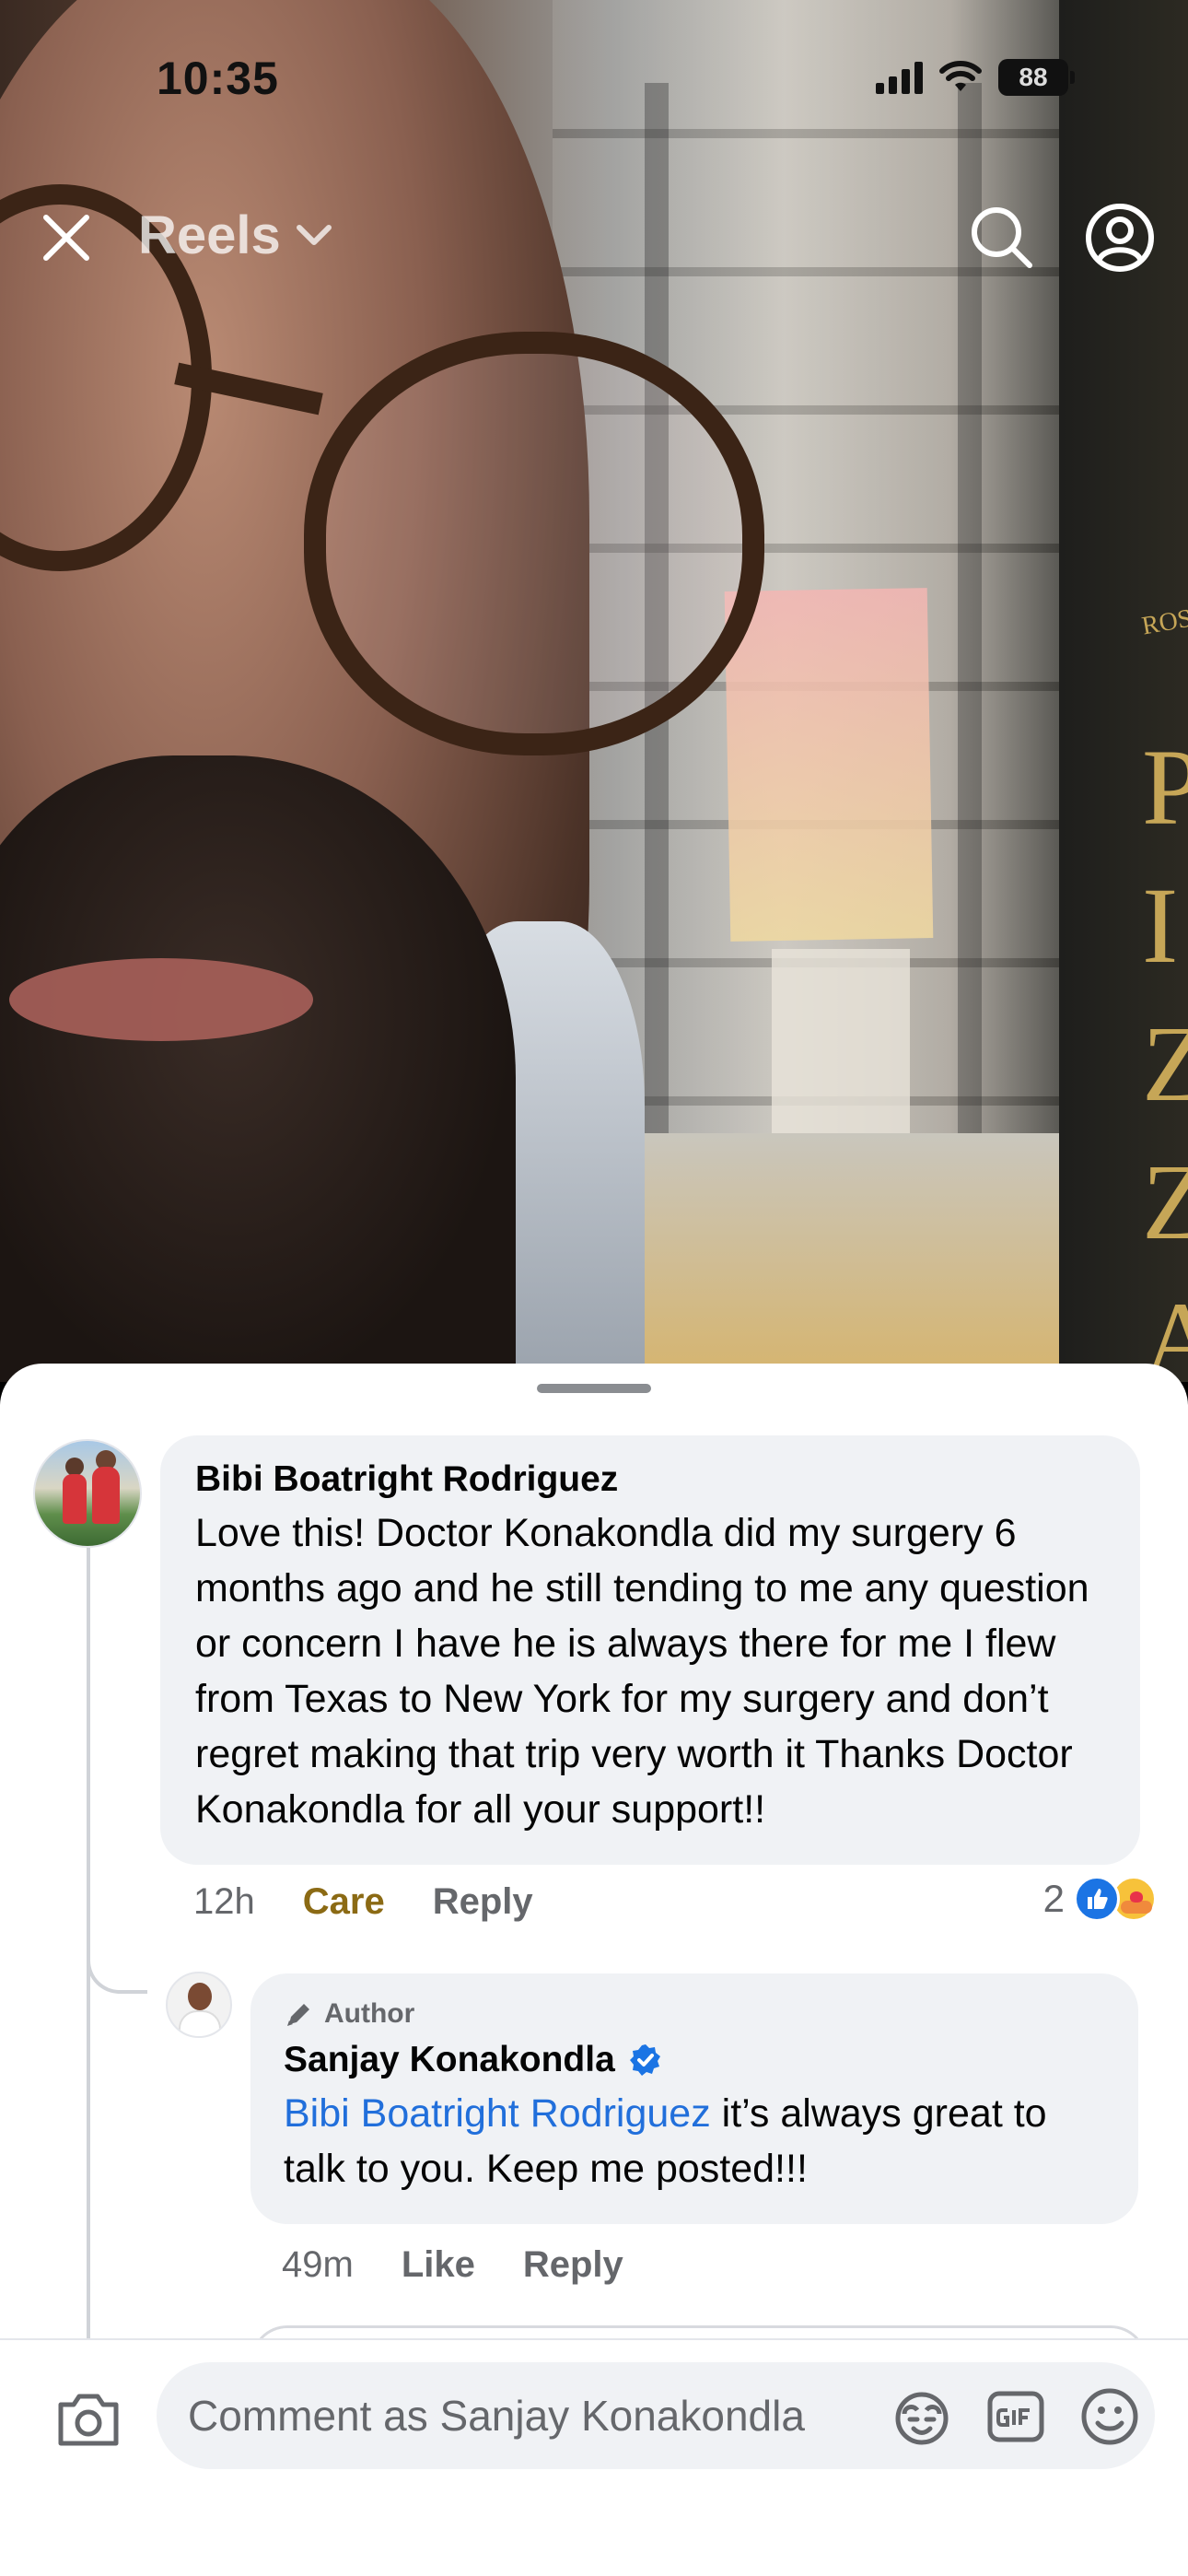 This screenshot has width=1188, height=2576. What do you see at coordinates (961, 76) in the screenshot?
I see `wifi-icon` at bounding box center [961, 76].